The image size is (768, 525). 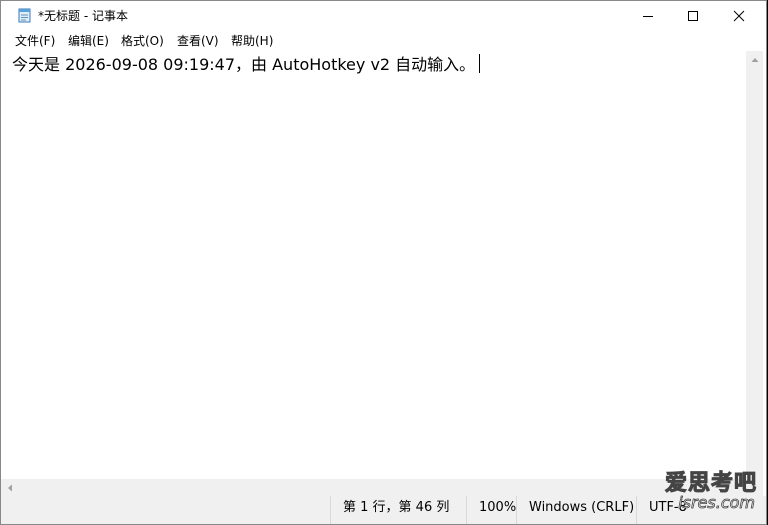 I want to click on scroll-left-icon, so click(x=9, y=487).